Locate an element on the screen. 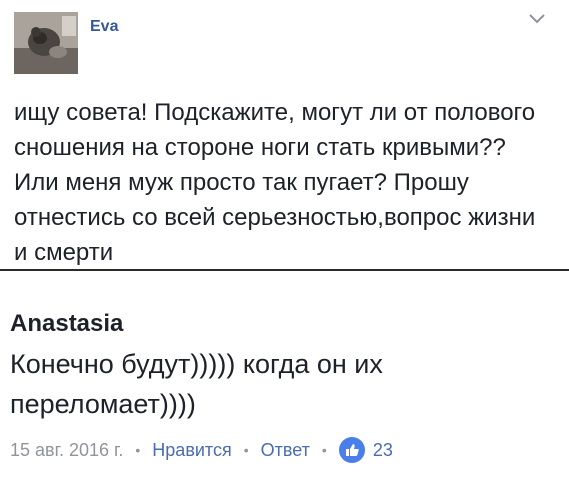 This screenshot has height=480, width=569. like-count: 23 is located at coordinates (383, 450).